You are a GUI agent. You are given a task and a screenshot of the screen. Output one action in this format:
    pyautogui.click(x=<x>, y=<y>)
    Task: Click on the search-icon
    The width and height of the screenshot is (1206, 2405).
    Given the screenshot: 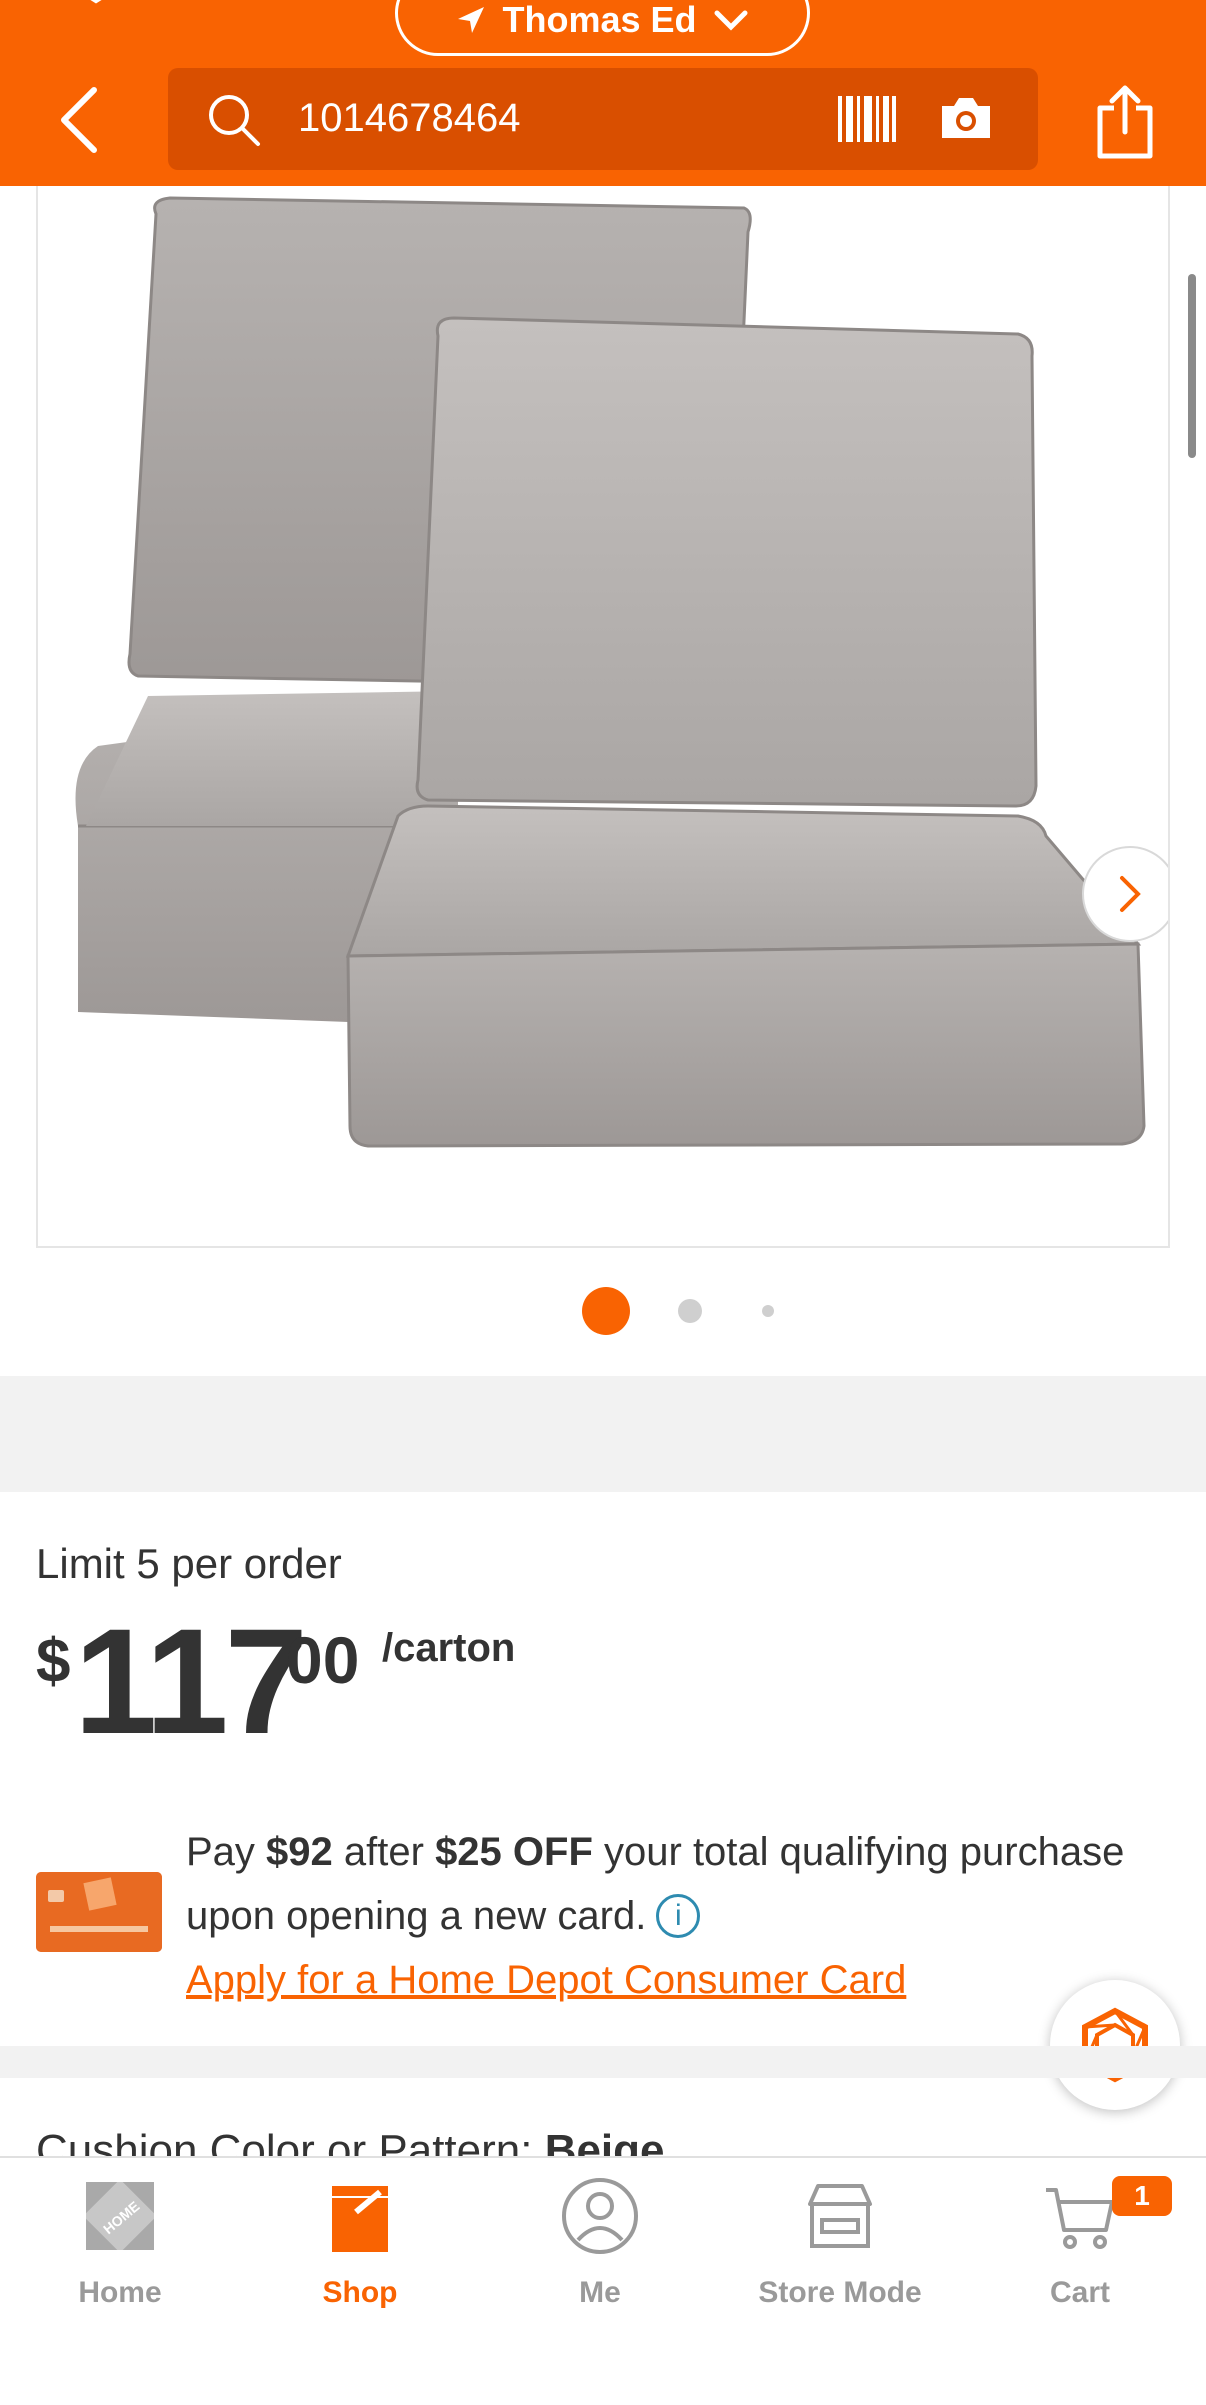 What is the action you would take?
    pyautogui.click(x=234, y=120)
    